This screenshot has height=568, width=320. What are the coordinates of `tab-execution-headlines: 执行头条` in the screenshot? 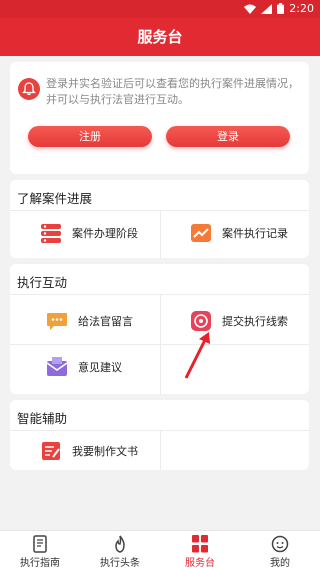 It's located at (120, 549).